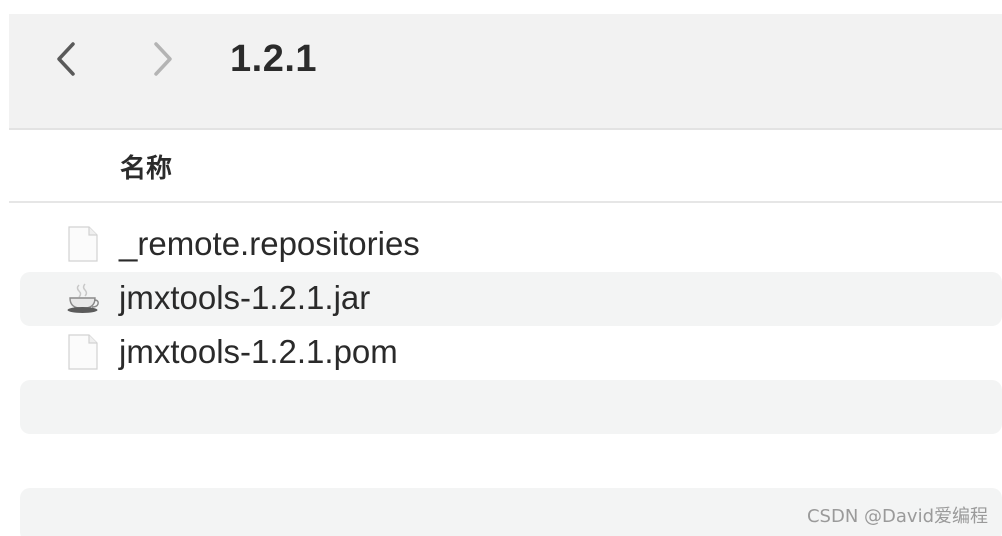  I want to click on file-row: _remote.repositories, so click(511, 245).